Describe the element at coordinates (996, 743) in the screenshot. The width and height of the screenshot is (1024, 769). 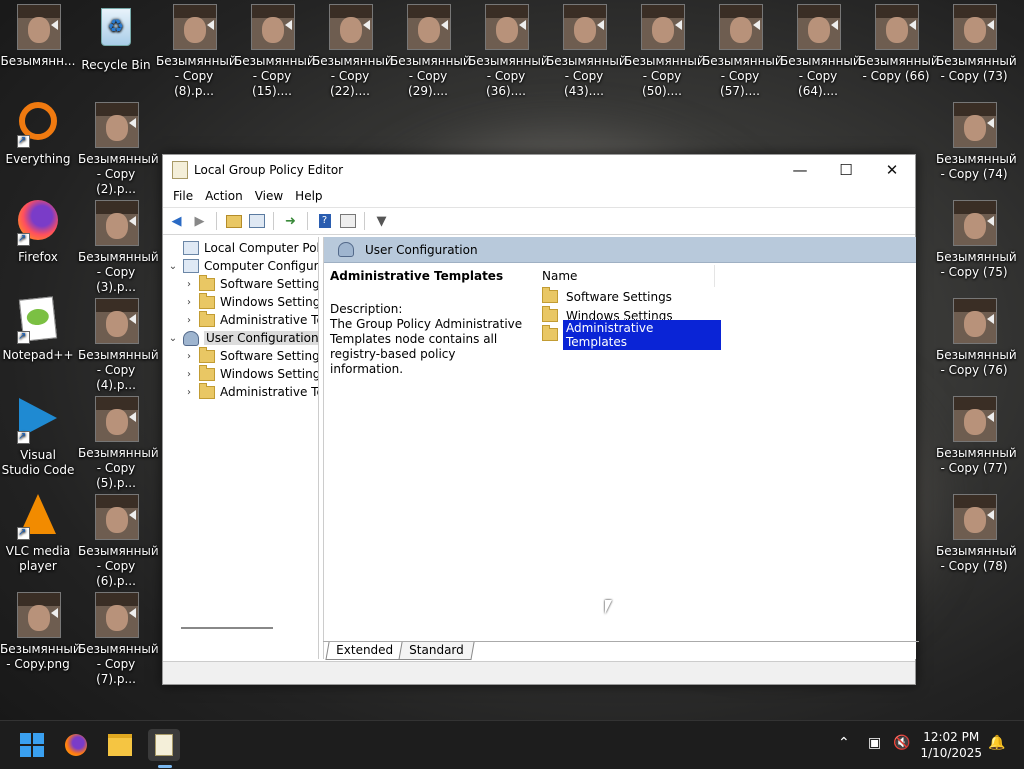
I see `notification-bell-icon: 🔔` at that location.